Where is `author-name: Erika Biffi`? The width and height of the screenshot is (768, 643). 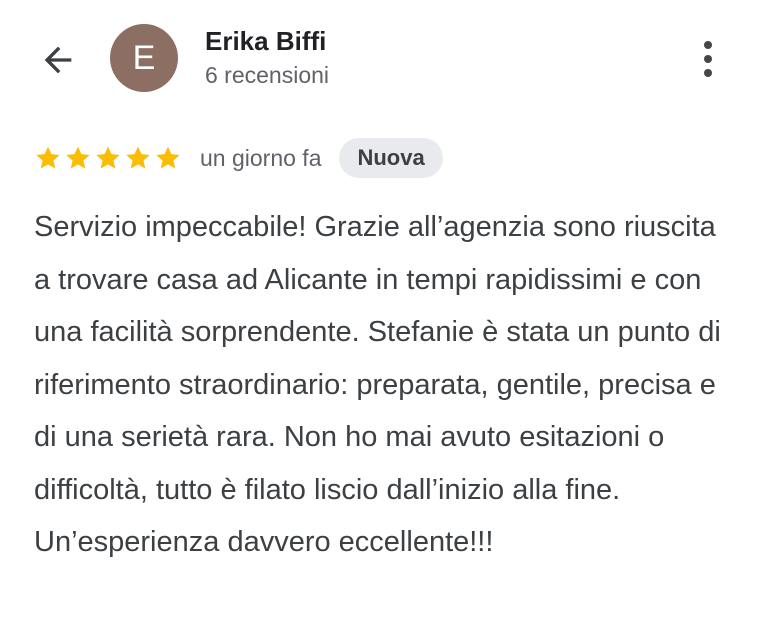 author-name: Erika Biffi is located at coordinates (265, 41).